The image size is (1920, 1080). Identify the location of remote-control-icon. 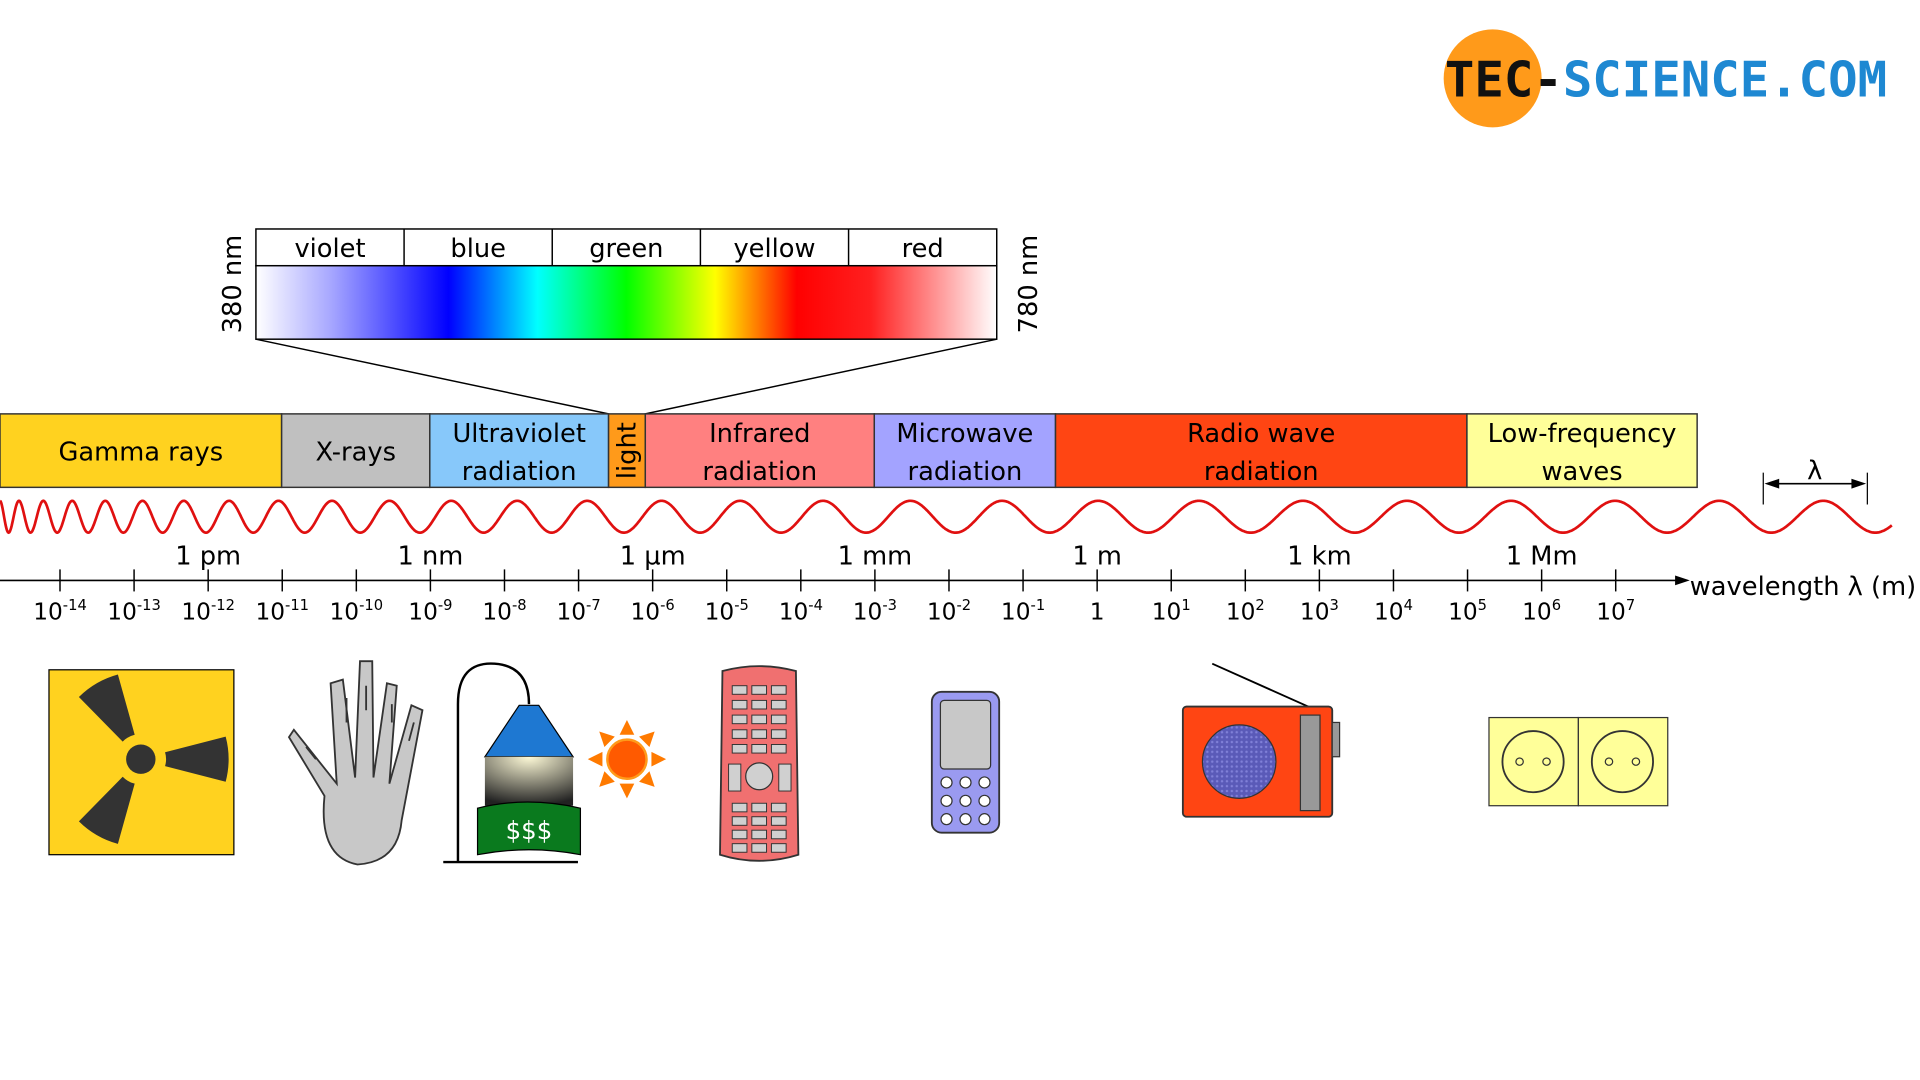
(759, 763).